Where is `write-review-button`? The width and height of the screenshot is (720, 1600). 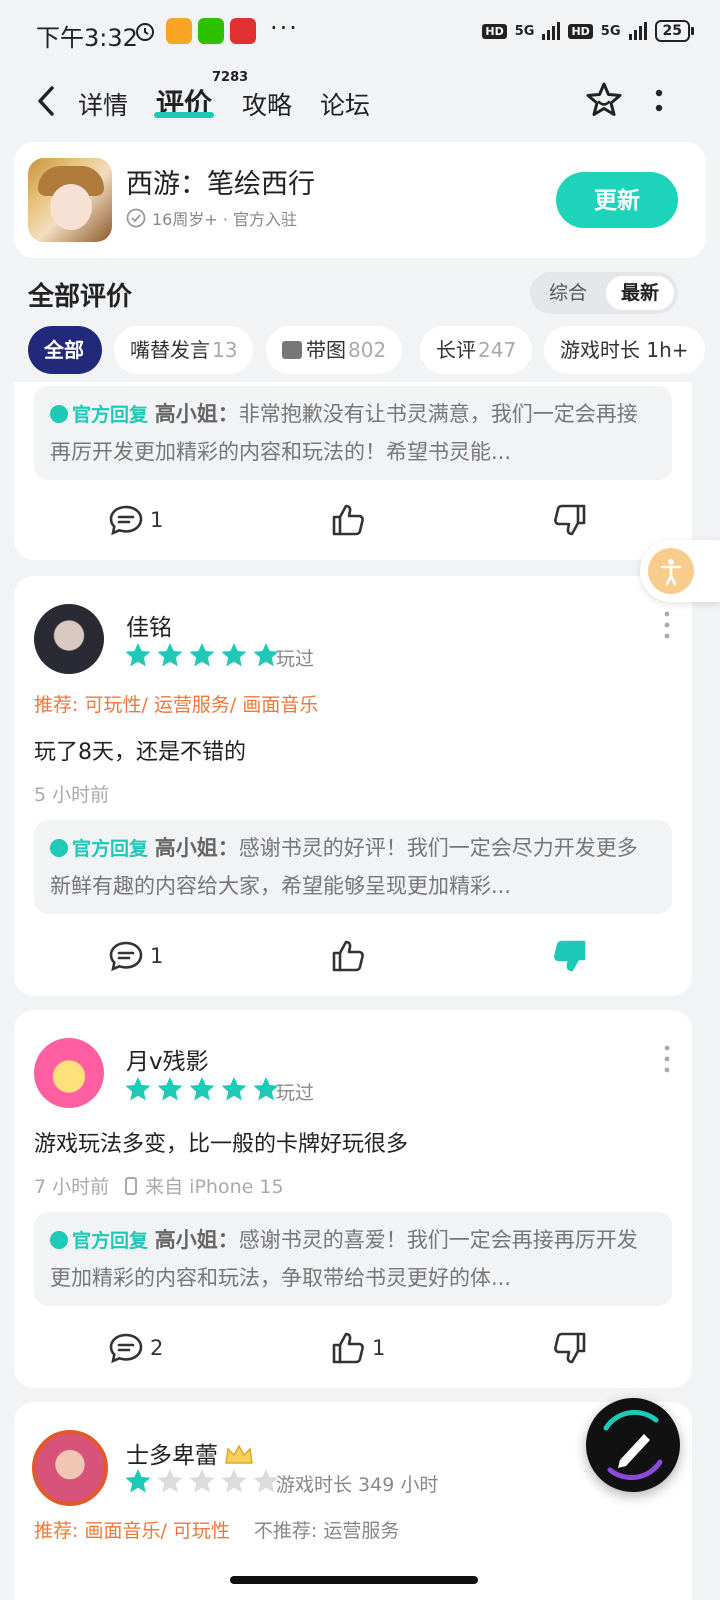 write-review-button is located at coordinates (633, 1445).